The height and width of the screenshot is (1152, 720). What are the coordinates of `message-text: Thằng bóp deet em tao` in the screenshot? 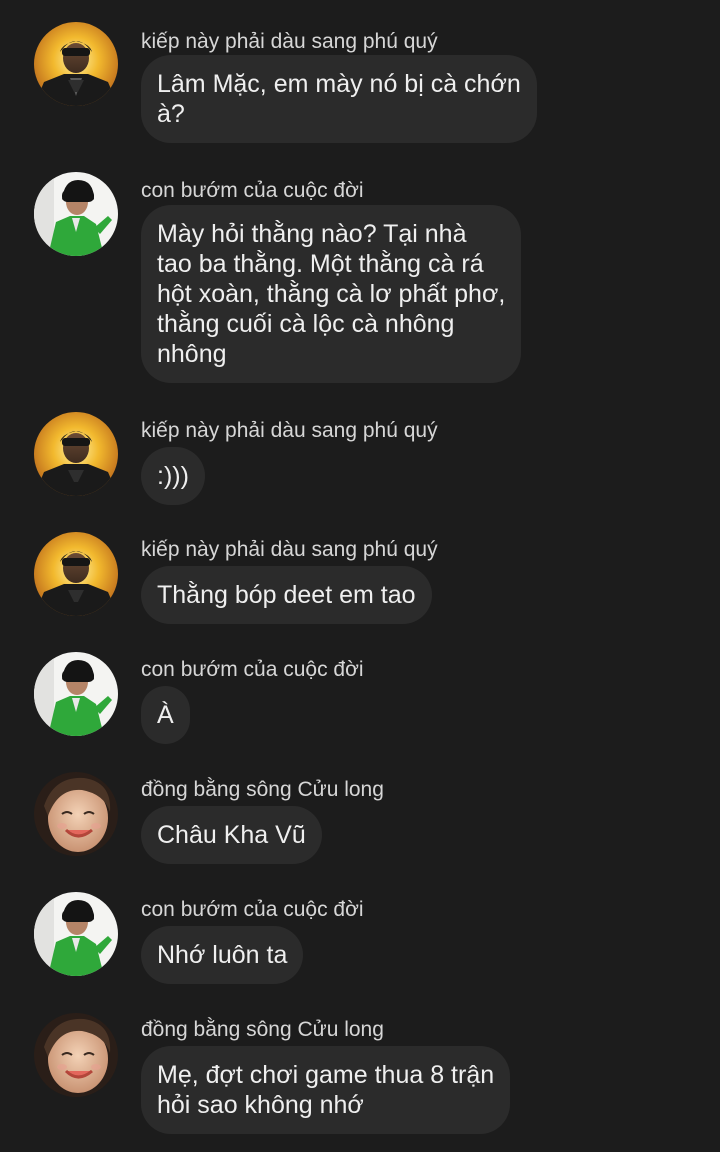 It's located at (286, 595).